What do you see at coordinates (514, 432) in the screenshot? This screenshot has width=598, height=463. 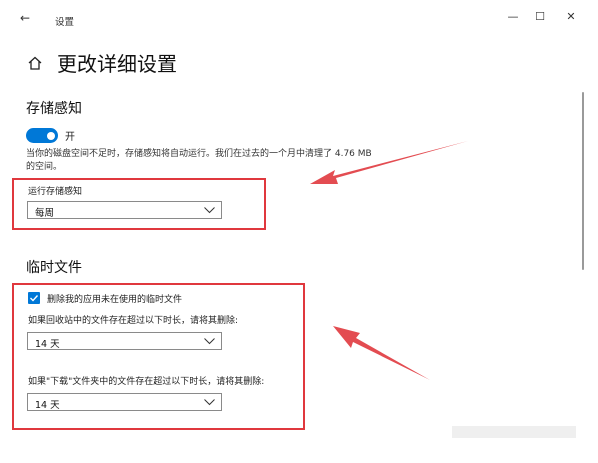 I see `watermark-blur` at bounding box center [514, 432].